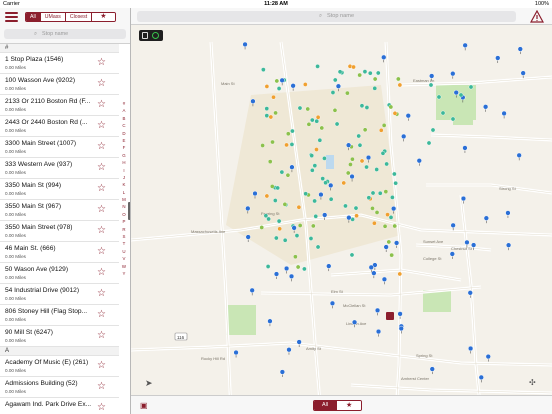  What do you see at coordinates (541, 4) in the screenshot?
I see `battery-label: 100%` at bounding box center [541, 4].